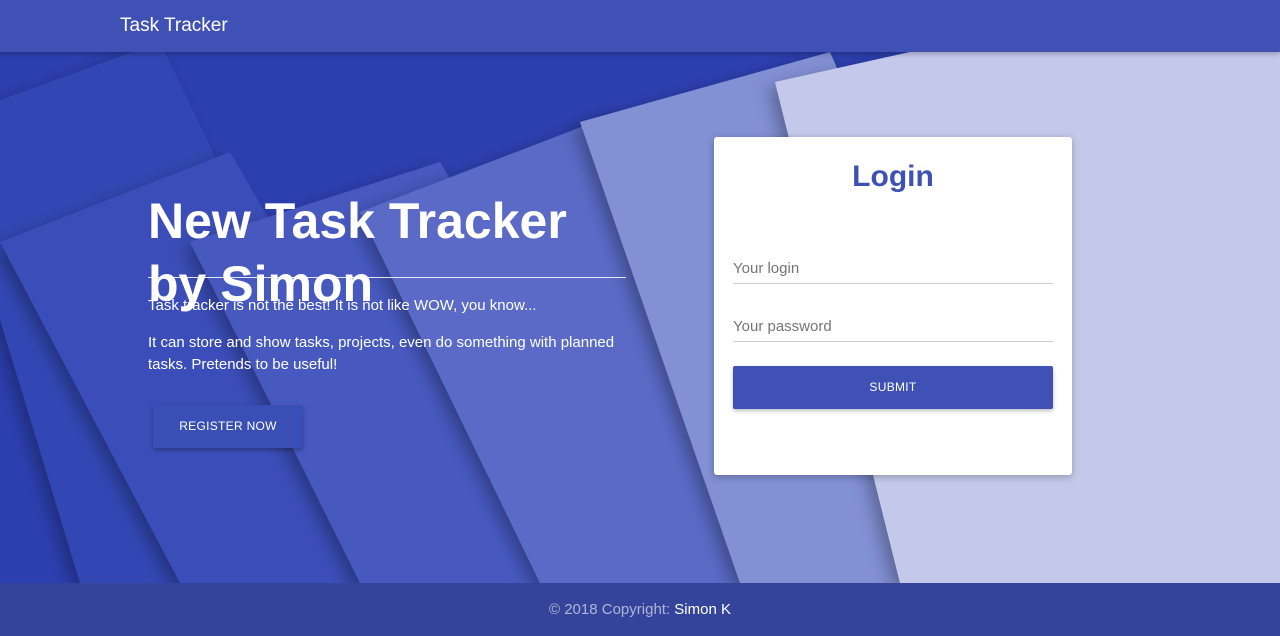 The image size is (1280, 636). What do you see at coordinates (893, 387) in the screenshot?
I see `submit-button: SUBMIT` at bounding box center [893, 387].